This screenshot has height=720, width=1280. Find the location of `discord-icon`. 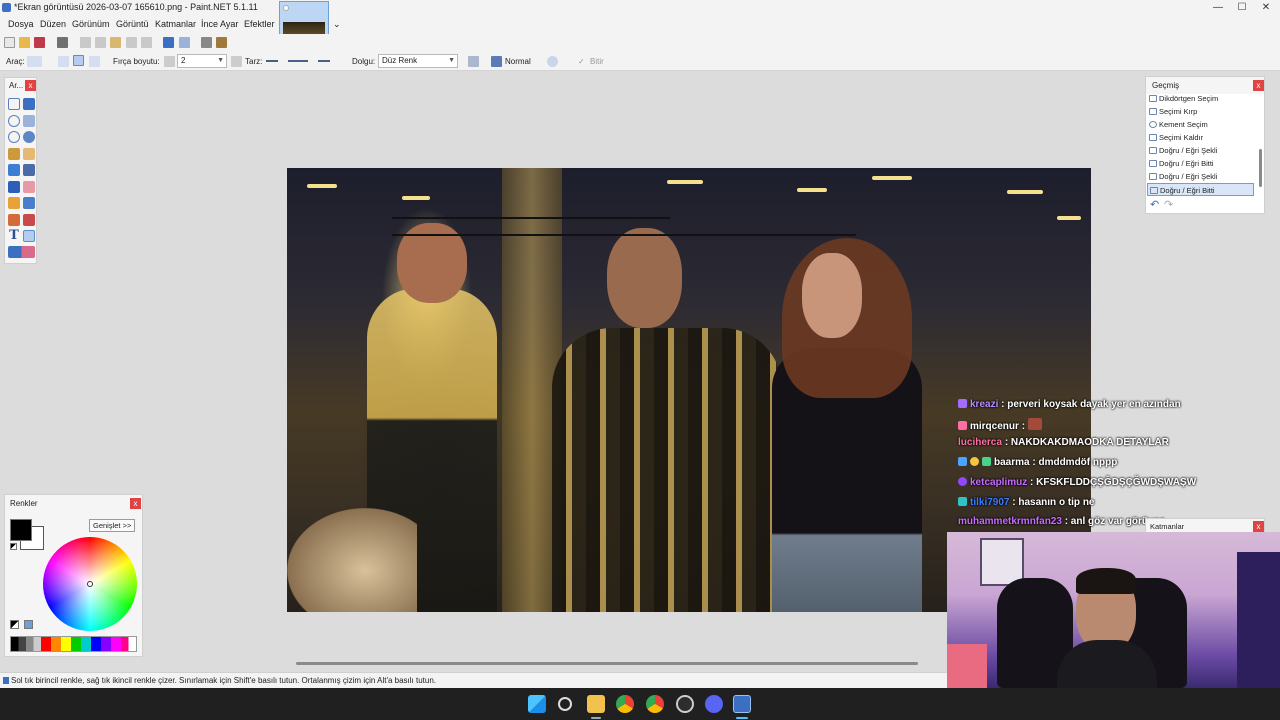

discord-icon is located at coordinates (714, 704).